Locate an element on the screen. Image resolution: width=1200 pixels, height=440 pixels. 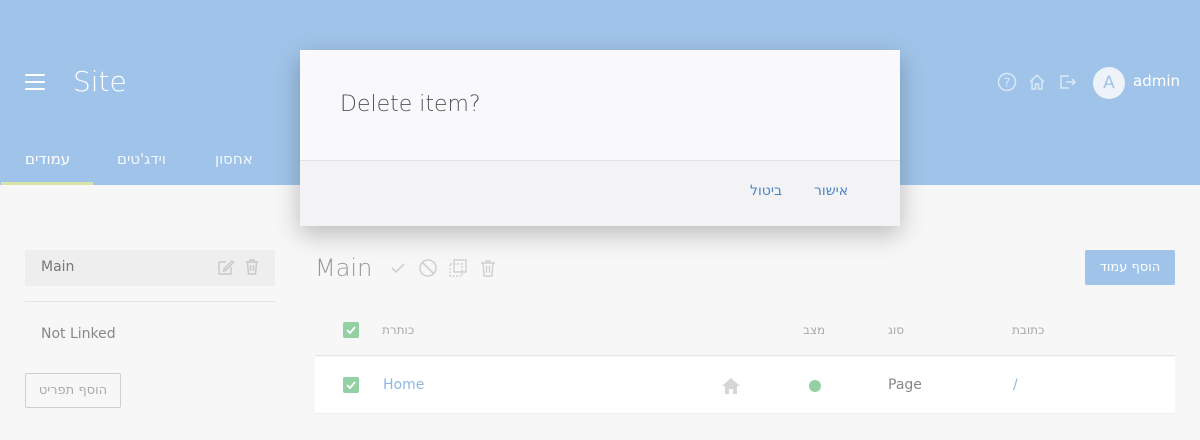
avatar: A is located at coordinates (1109, 83).